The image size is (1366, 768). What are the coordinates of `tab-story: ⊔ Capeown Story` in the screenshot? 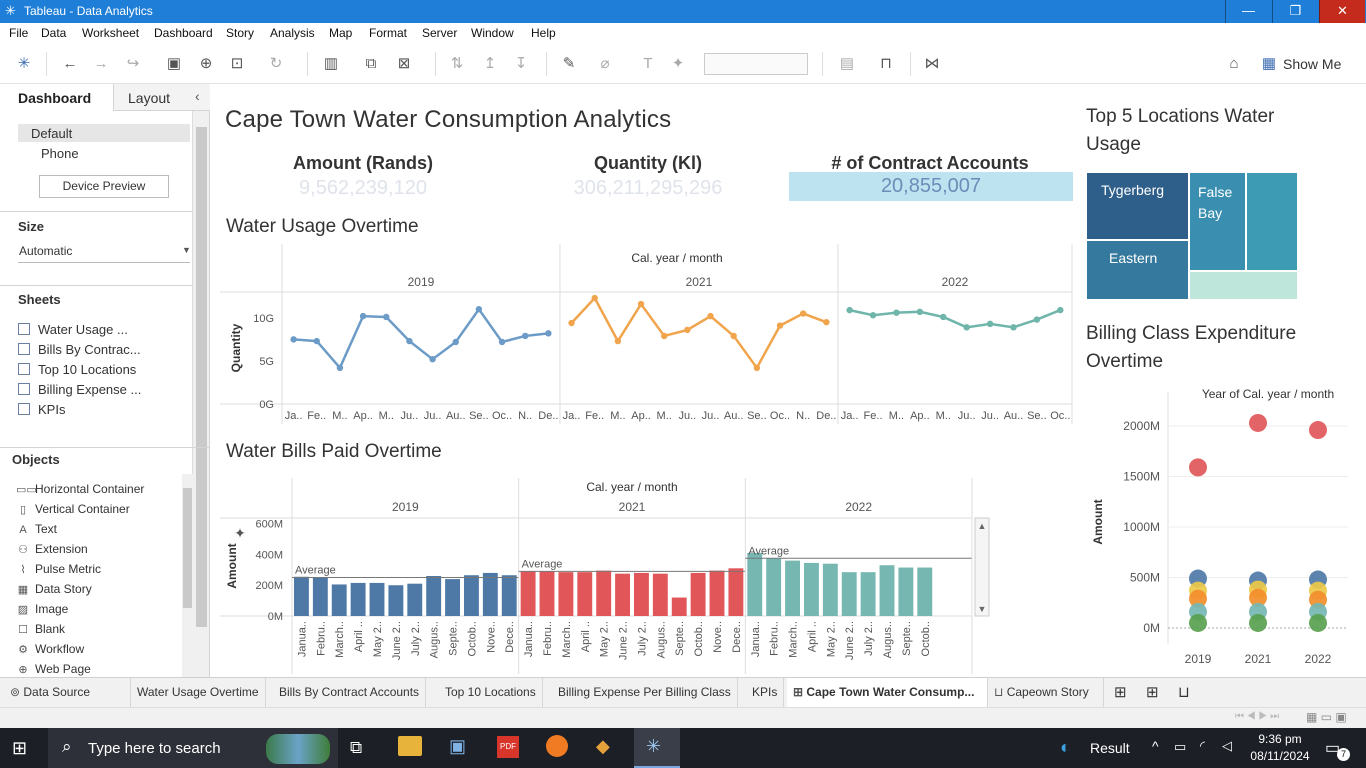 It's located at (1046, 692).